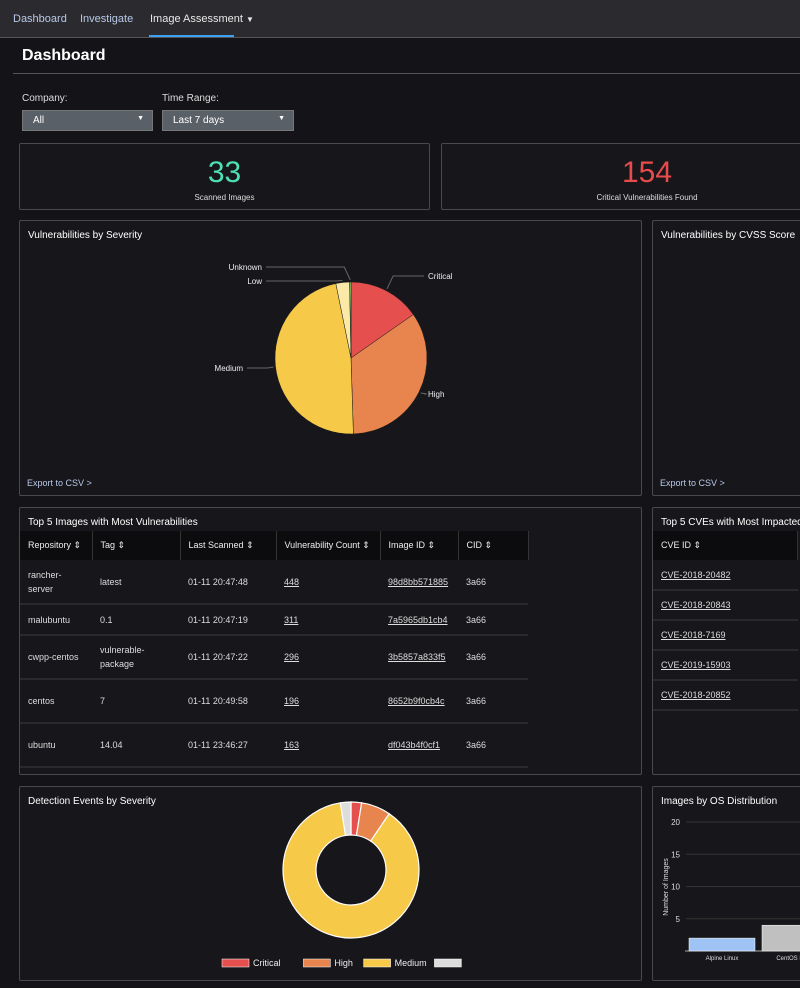  What do you see at coordinates (229, 368) in the screenshot?
I see `pie-label: Medium` at bounding box center [229, 368].